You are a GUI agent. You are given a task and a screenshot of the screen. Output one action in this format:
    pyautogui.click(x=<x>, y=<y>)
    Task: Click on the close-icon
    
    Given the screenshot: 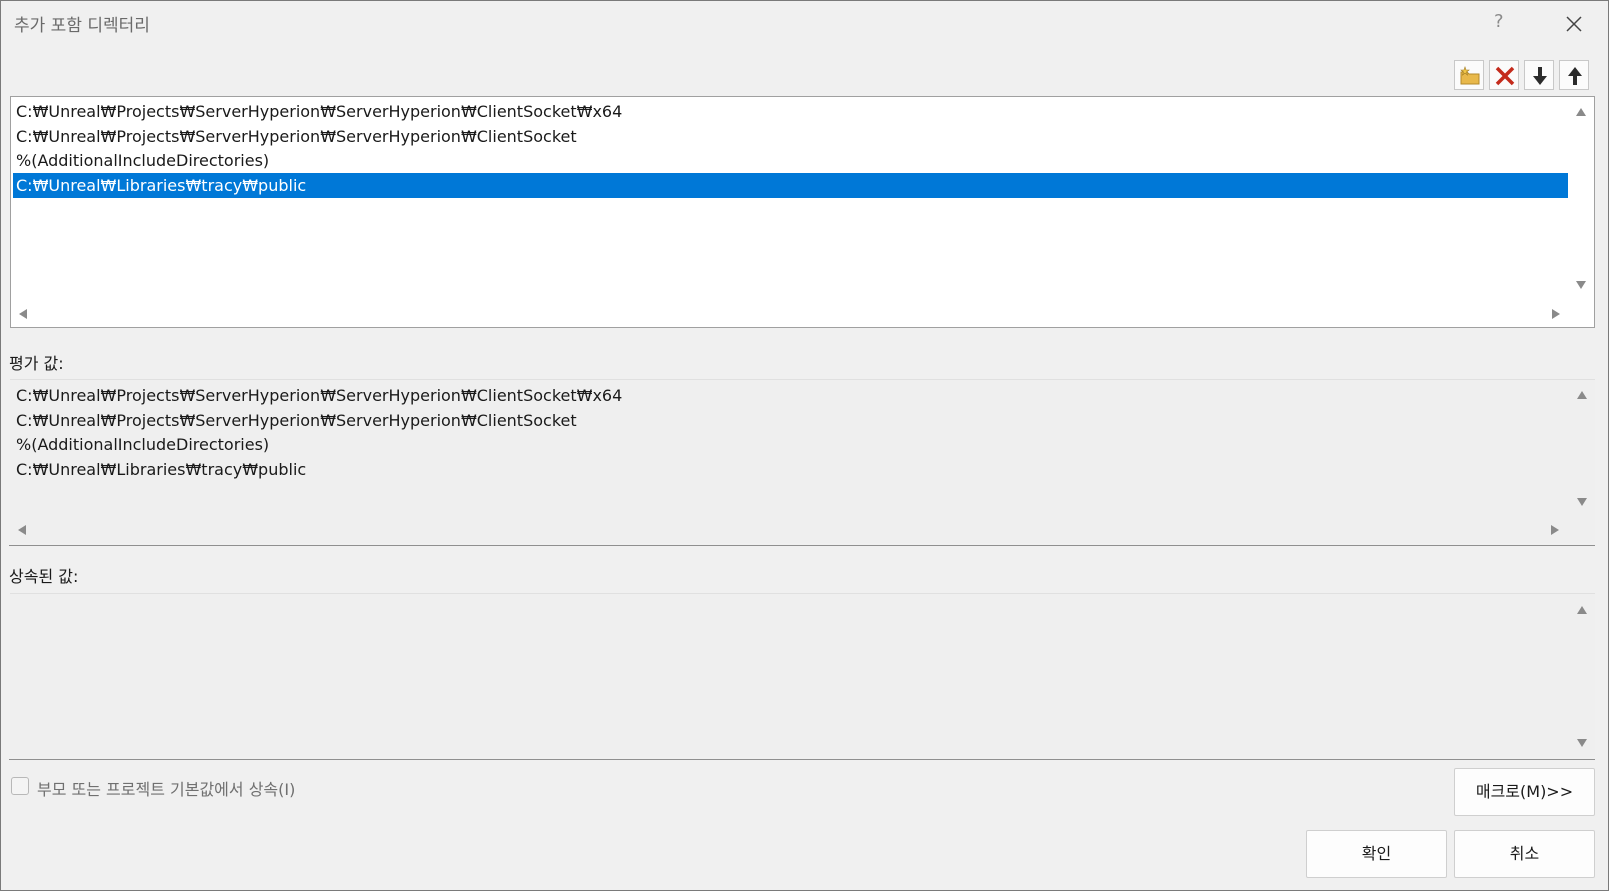 What is the action you would take?
    pyautogui.click(x=1574, y=24)
    